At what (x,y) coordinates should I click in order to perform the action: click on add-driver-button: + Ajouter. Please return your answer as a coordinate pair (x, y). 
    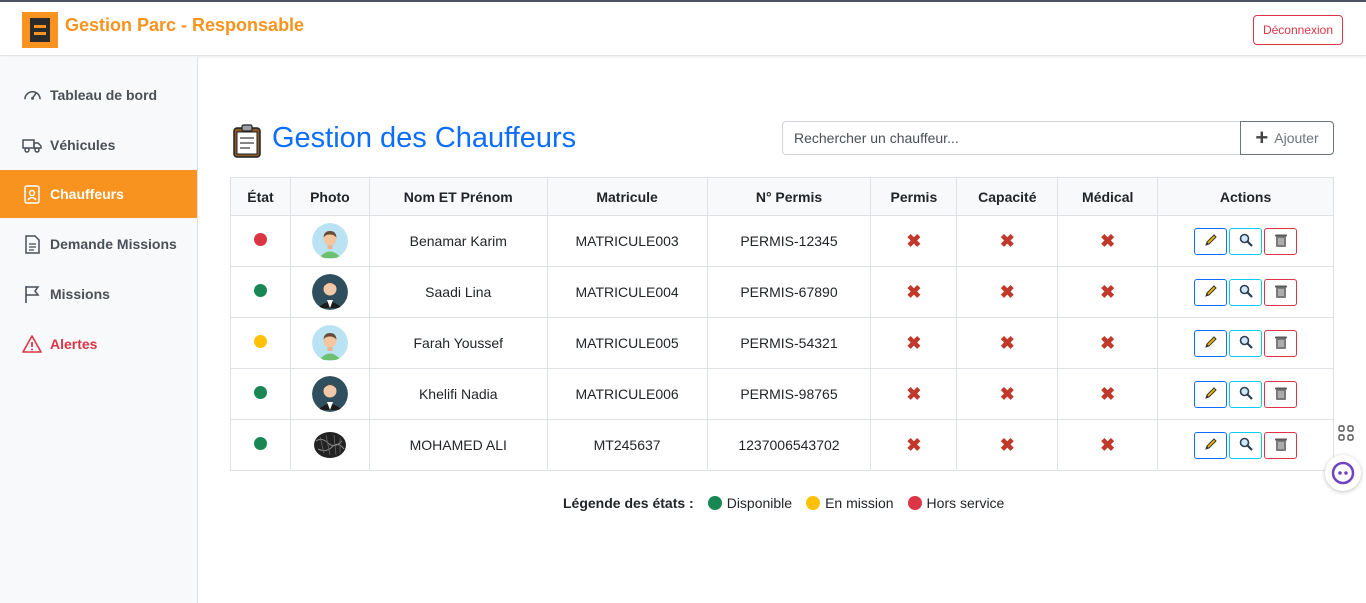
    Looking at the image, I should click on (1287, 138).